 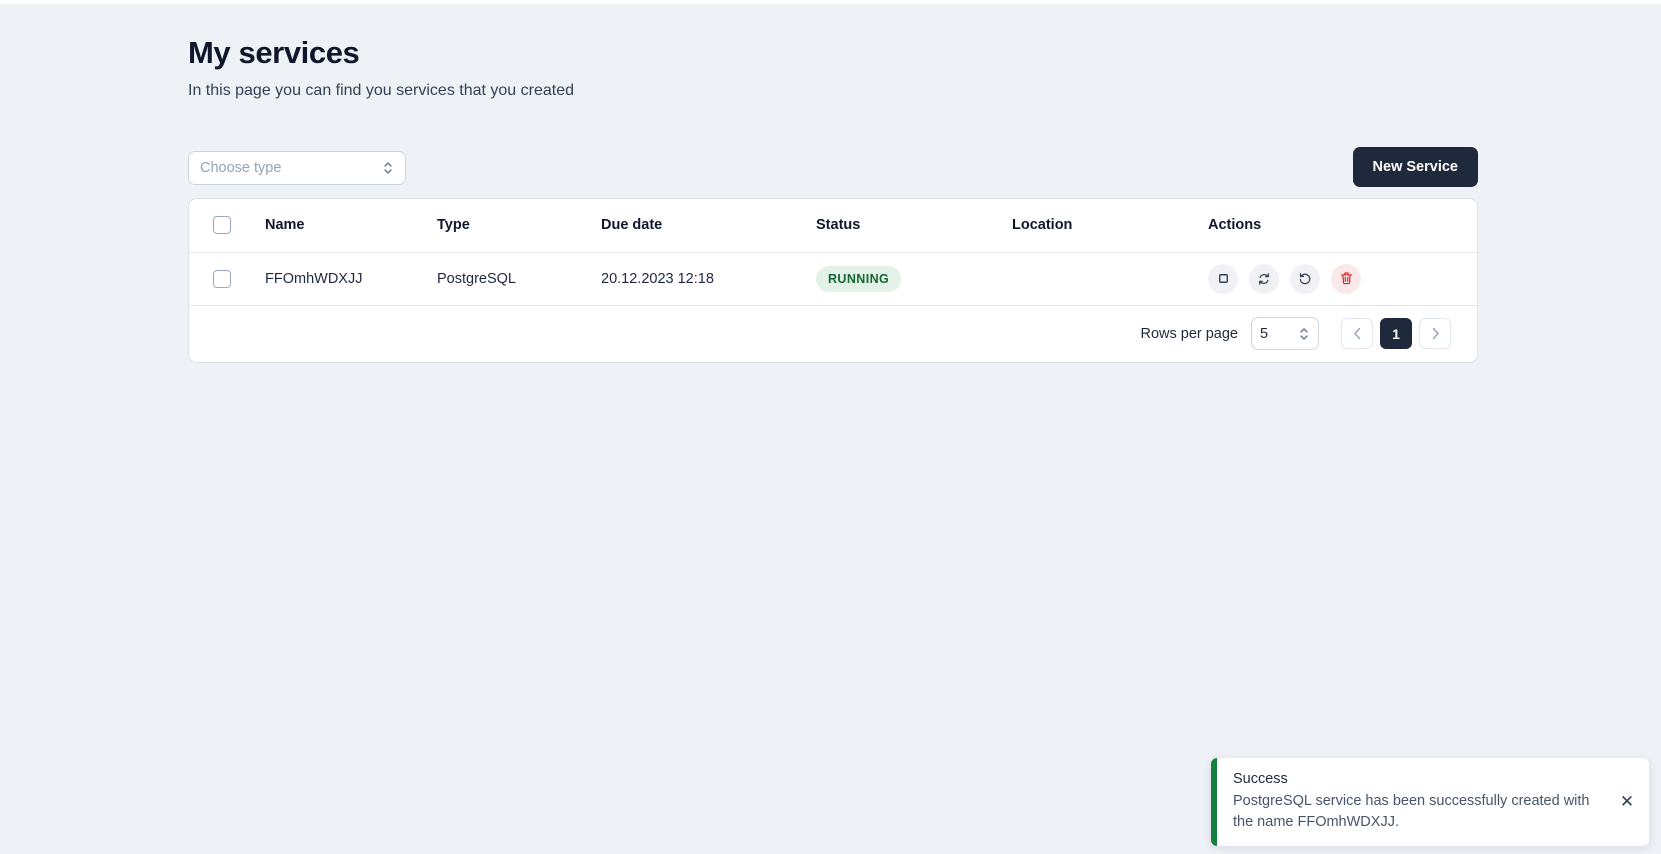 I want to click on top-strip, so click(x=830, y=2).